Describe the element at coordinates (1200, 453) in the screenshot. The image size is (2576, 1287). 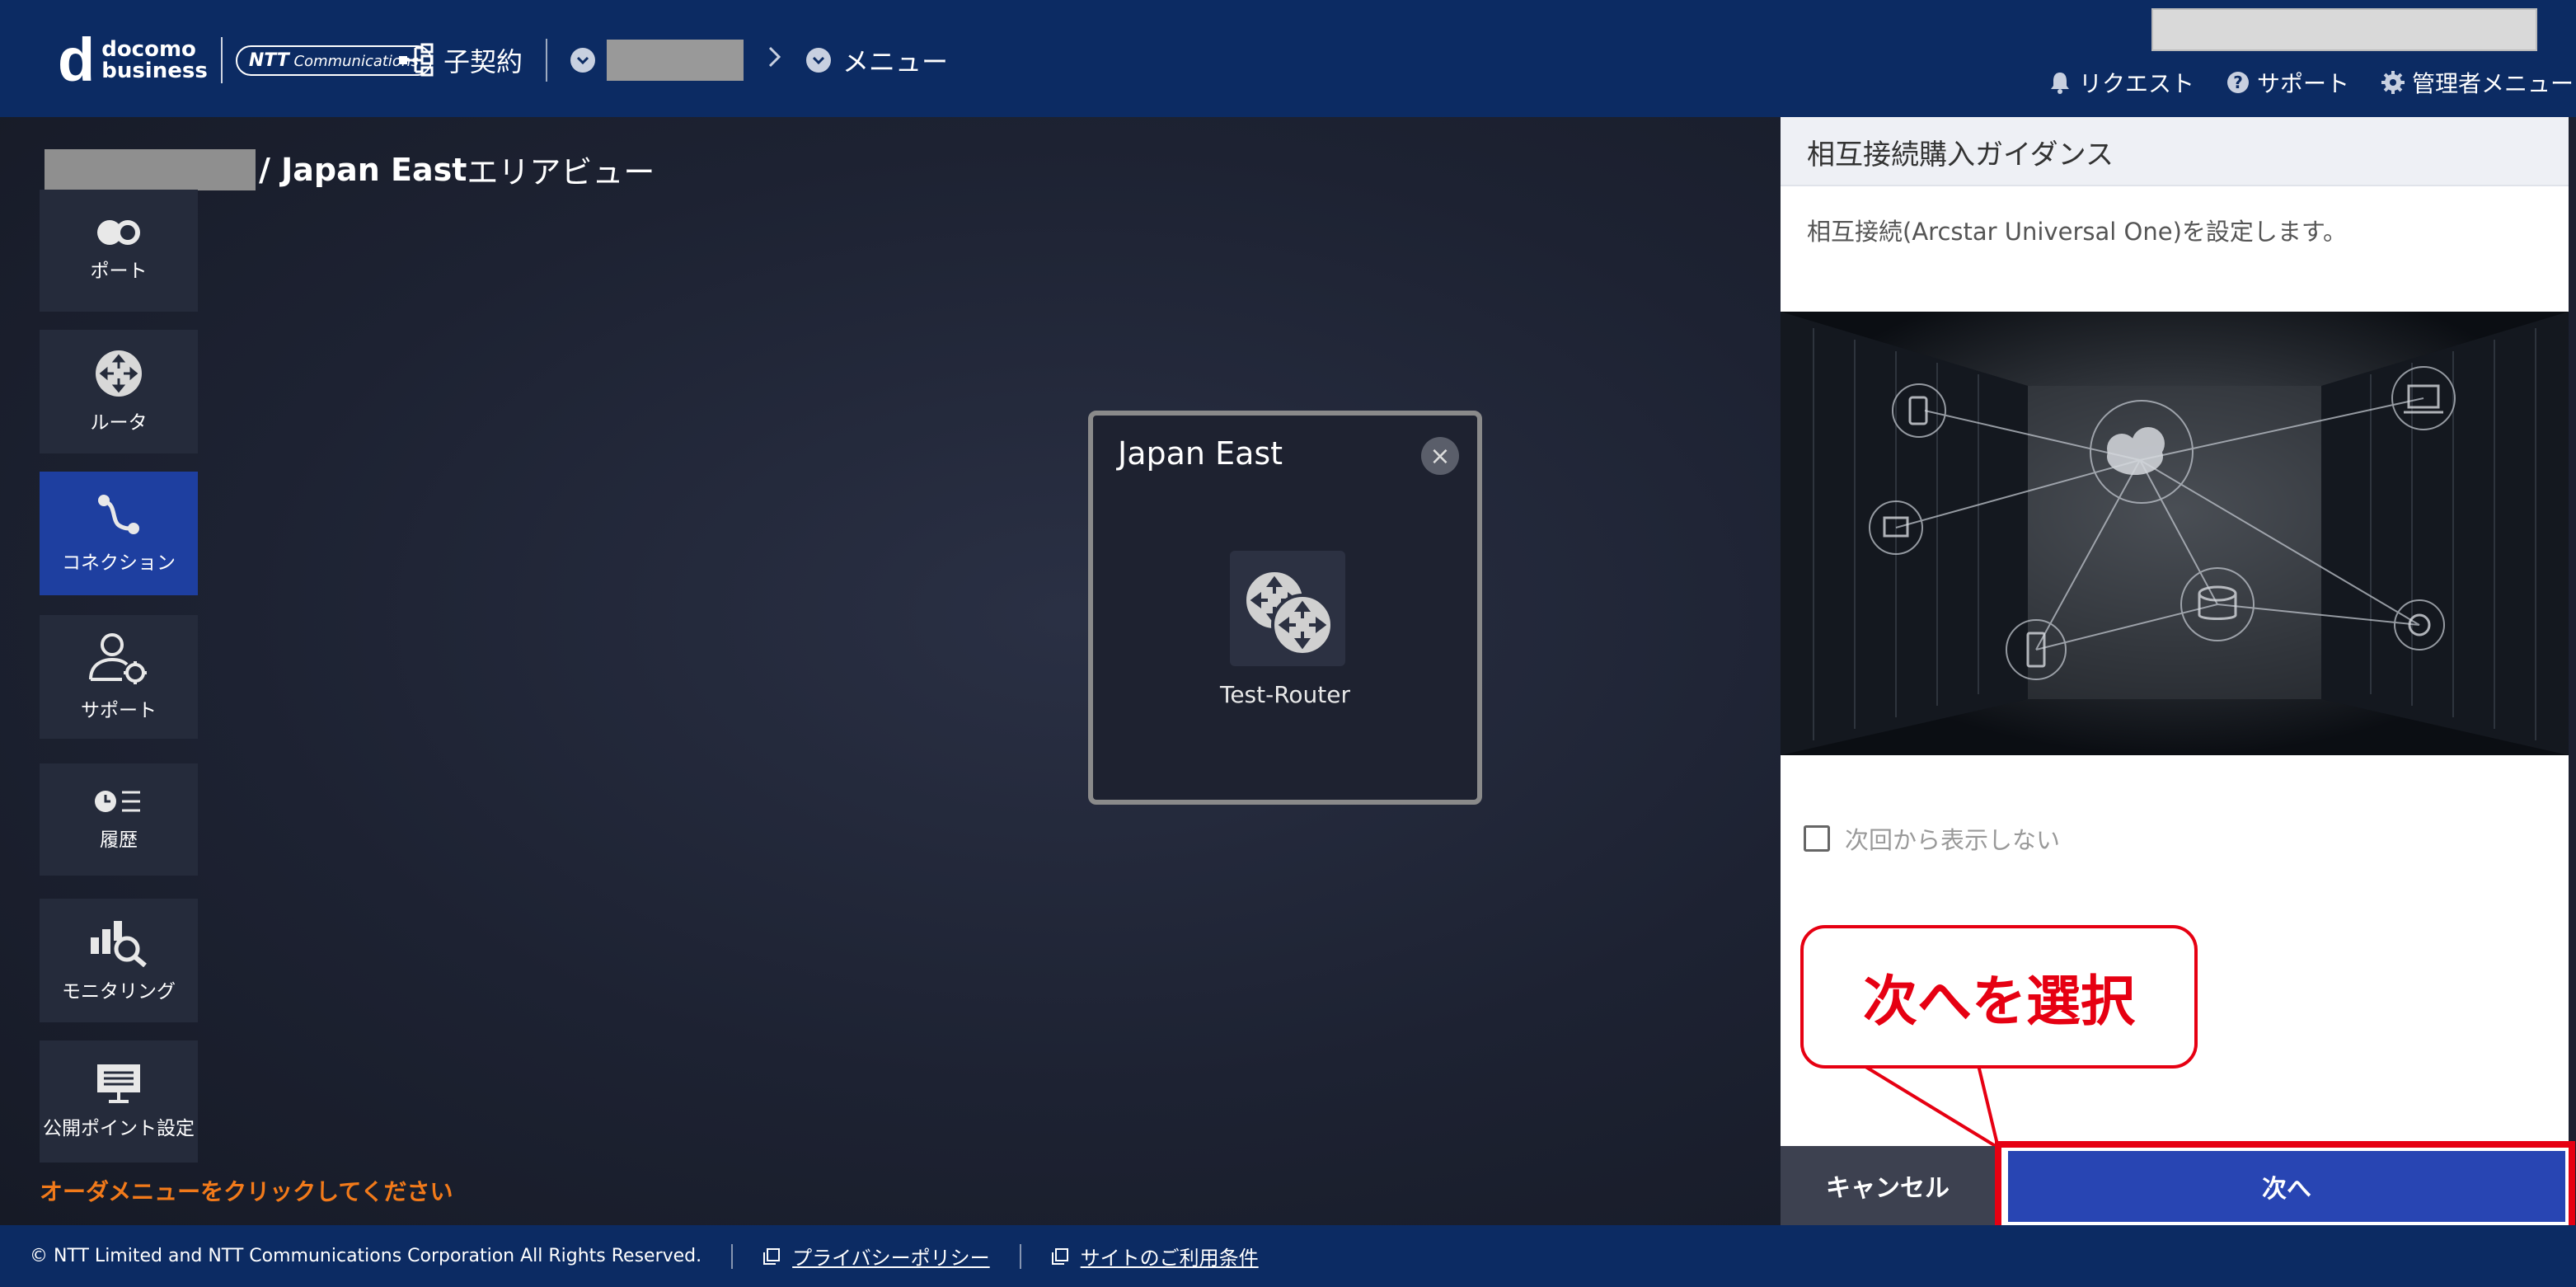
I see `popup-title: Japan East` at that location.